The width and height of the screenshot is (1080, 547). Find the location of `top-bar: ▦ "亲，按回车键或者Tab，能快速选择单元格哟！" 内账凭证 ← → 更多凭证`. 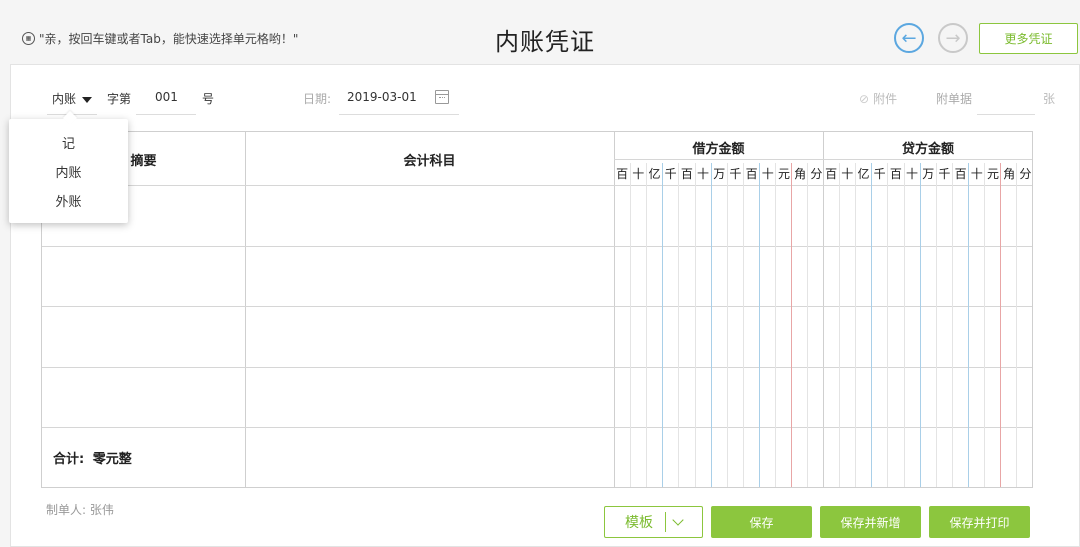

top-bar: ▦ "亲，按回车键或者Tab，能快速选择单元格哟！" 内账凭证 ← → 更多凭证 is located at coordinates (540, 32).